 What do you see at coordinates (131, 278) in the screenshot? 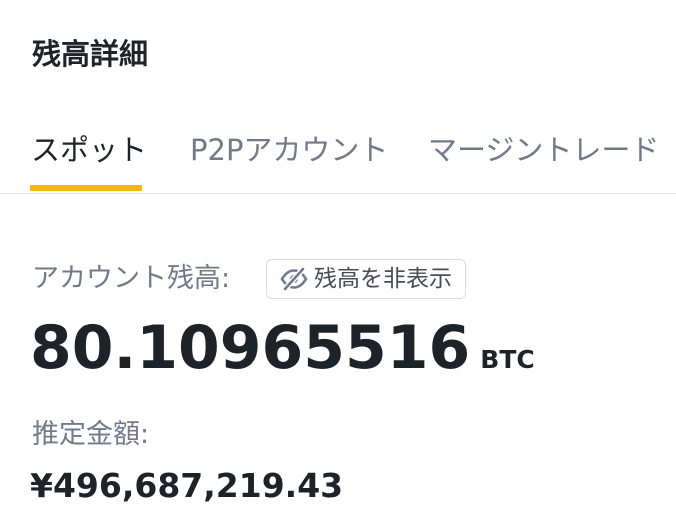
I see `account-balance-label: アカウント残高:` at bounding box center [131, 278].